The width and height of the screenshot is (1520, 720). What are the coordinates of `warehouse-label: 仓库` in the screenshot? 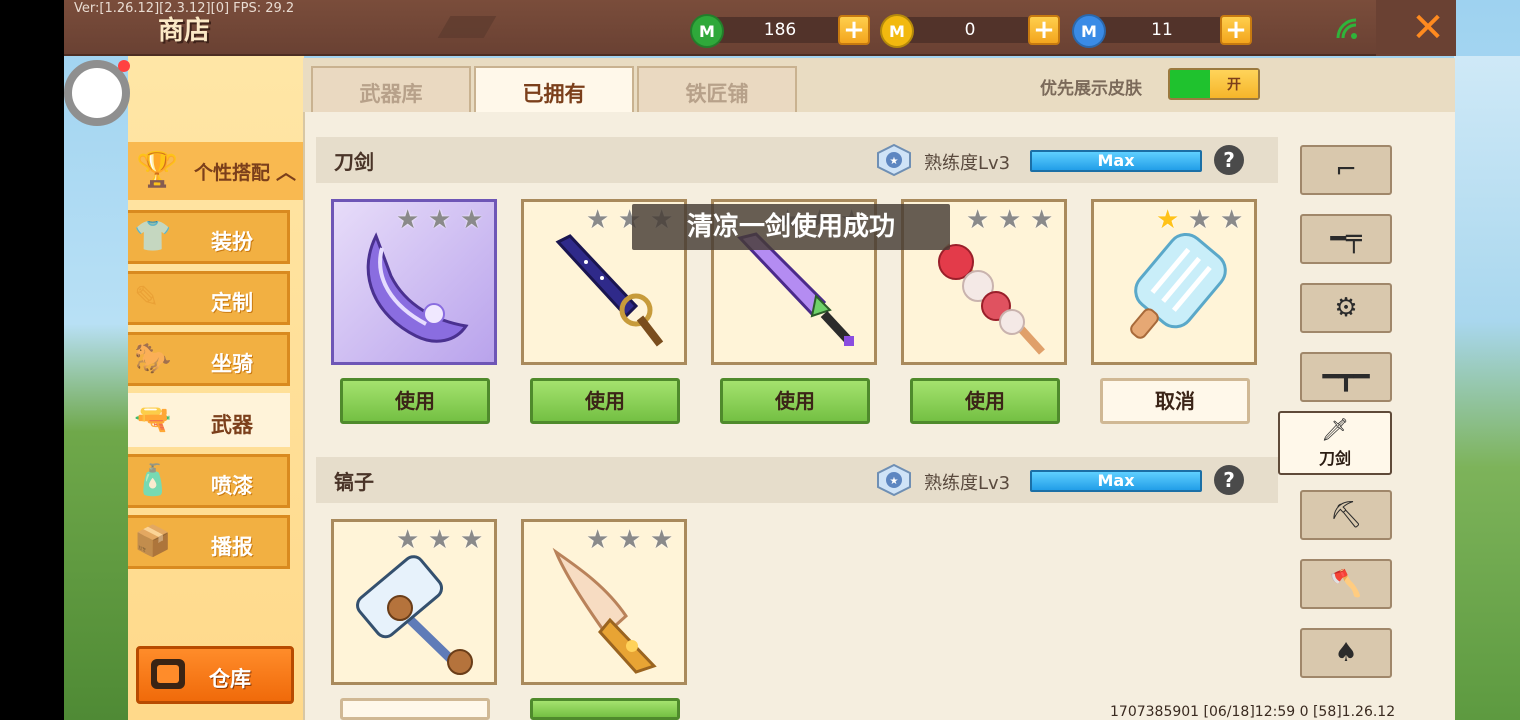 It's located at (230, 679).